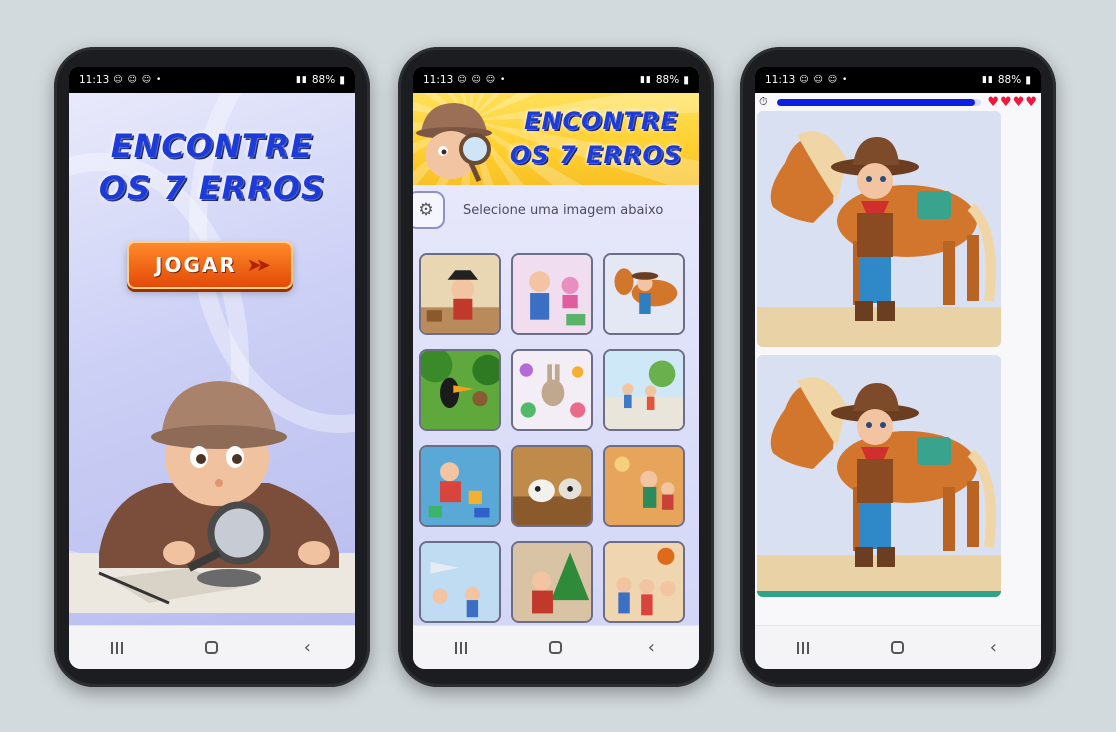 Image resolution: width=1116 pixels, height=732 pixels. What do you see at coordinates (454, 143) in the screenshot?
I see `detective-mascot` at bounding box center [454, 143].